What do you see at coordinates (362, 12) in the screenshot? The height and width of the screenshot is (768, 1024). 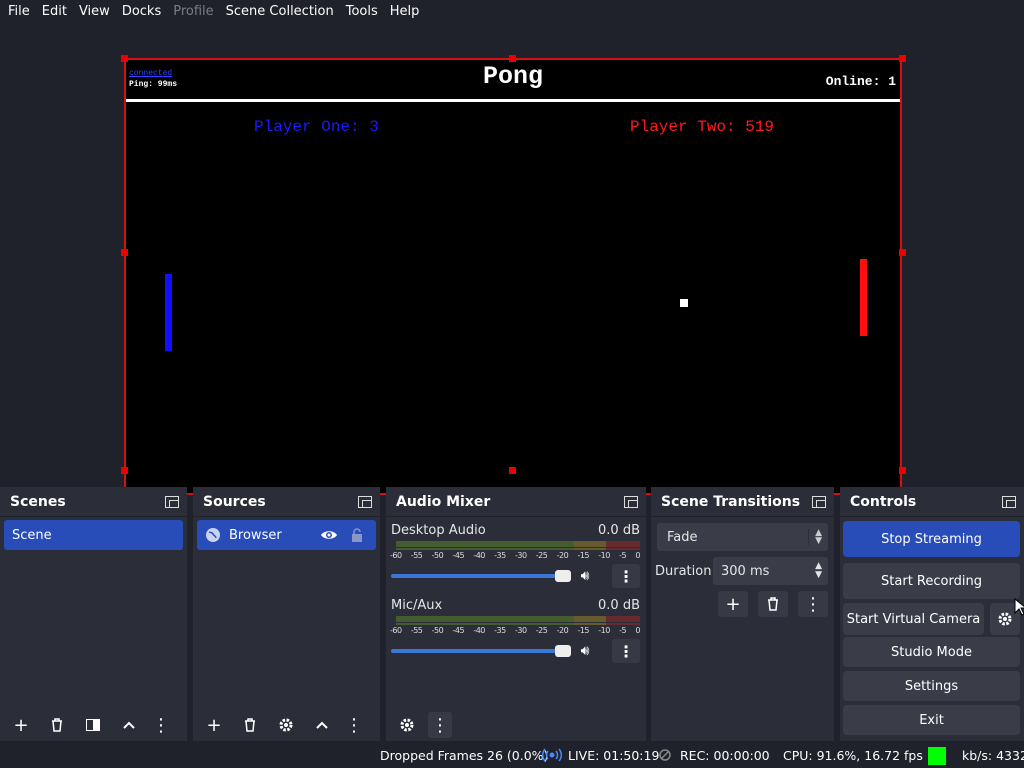 I see `menu-tools: Tools` at bounding box center [362, 12].